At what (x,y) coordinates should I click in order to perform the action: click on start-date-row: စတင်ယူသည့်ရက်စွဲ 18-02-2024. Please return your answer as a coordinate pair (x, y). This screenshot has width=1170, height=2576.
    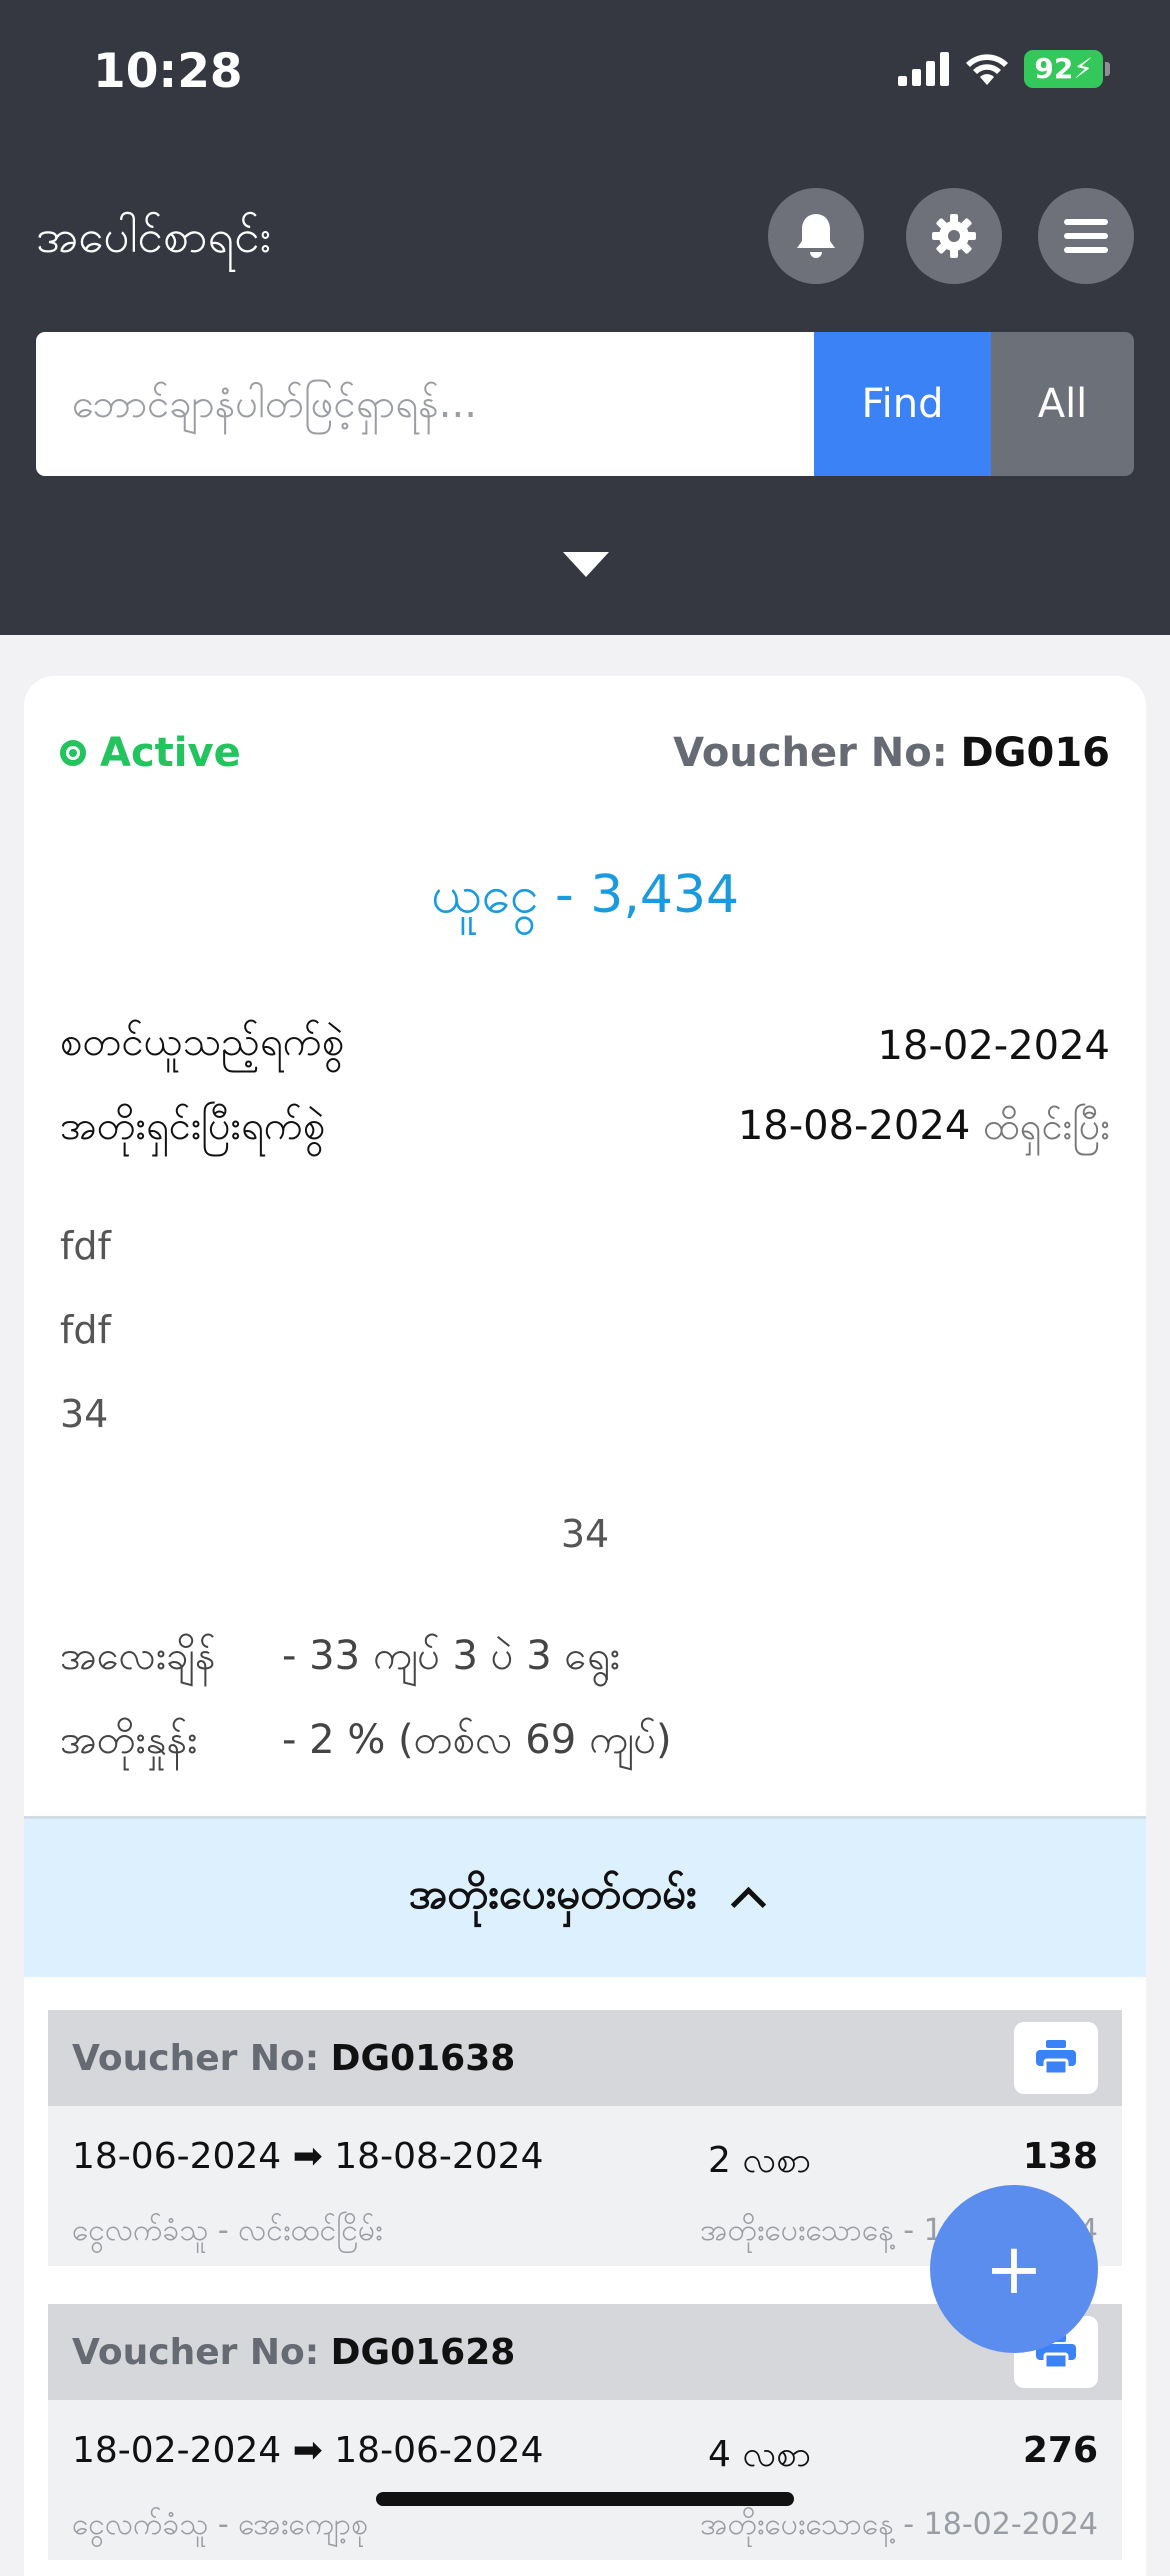
    Looking at the image, I should click on (585, 1045).